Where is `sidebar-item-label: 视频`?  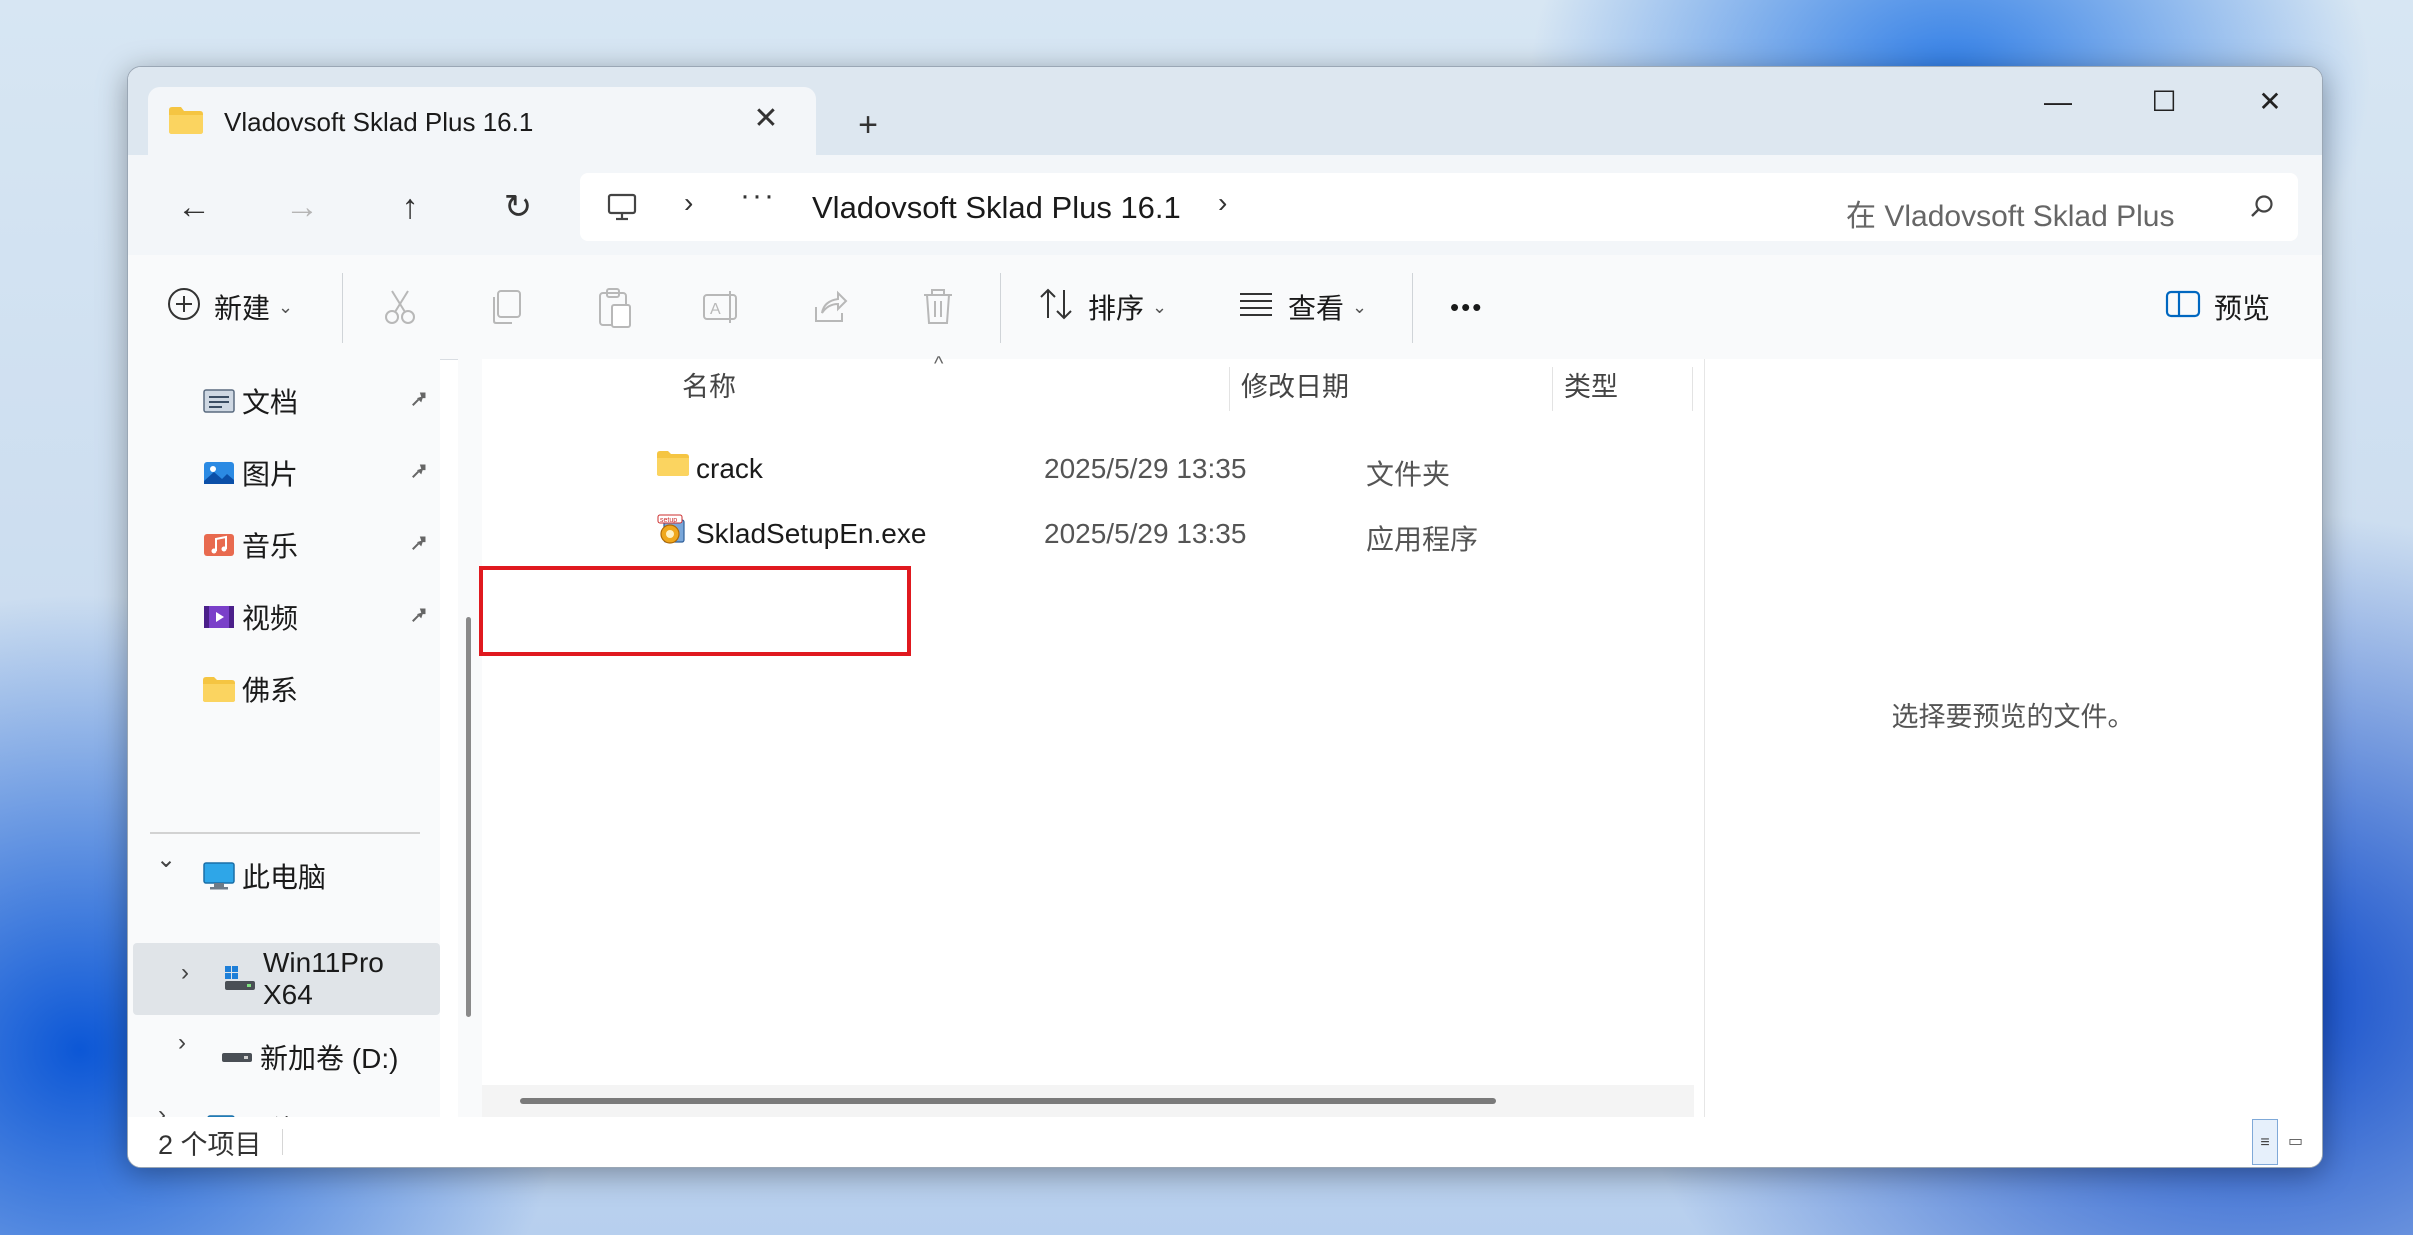
sidebar-item-label: 视频 is located at coordinates (270, 618).